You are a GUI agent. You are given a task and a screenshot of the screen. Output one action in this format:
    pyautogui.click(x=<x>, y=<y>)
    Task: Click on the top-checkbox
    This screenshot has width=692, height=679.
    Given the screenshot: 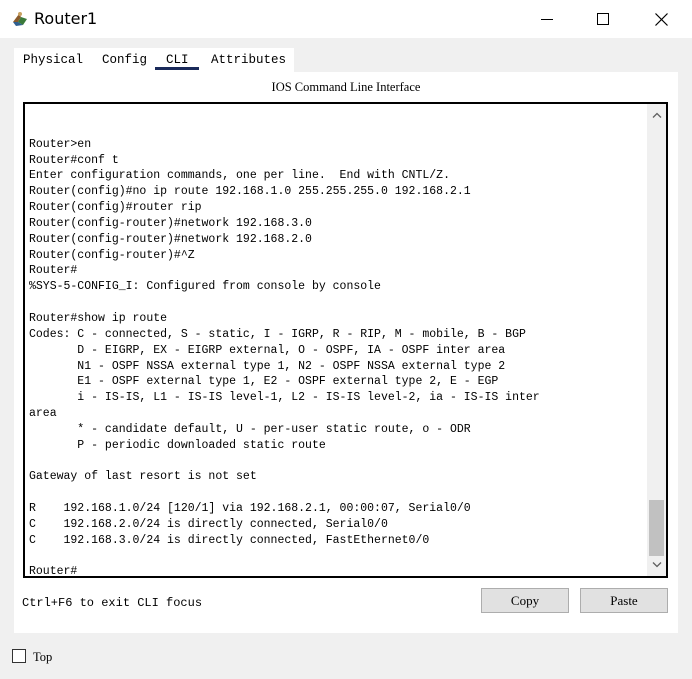 What is the action you would take?
    pyautogui.click(x=19, y=656)
    